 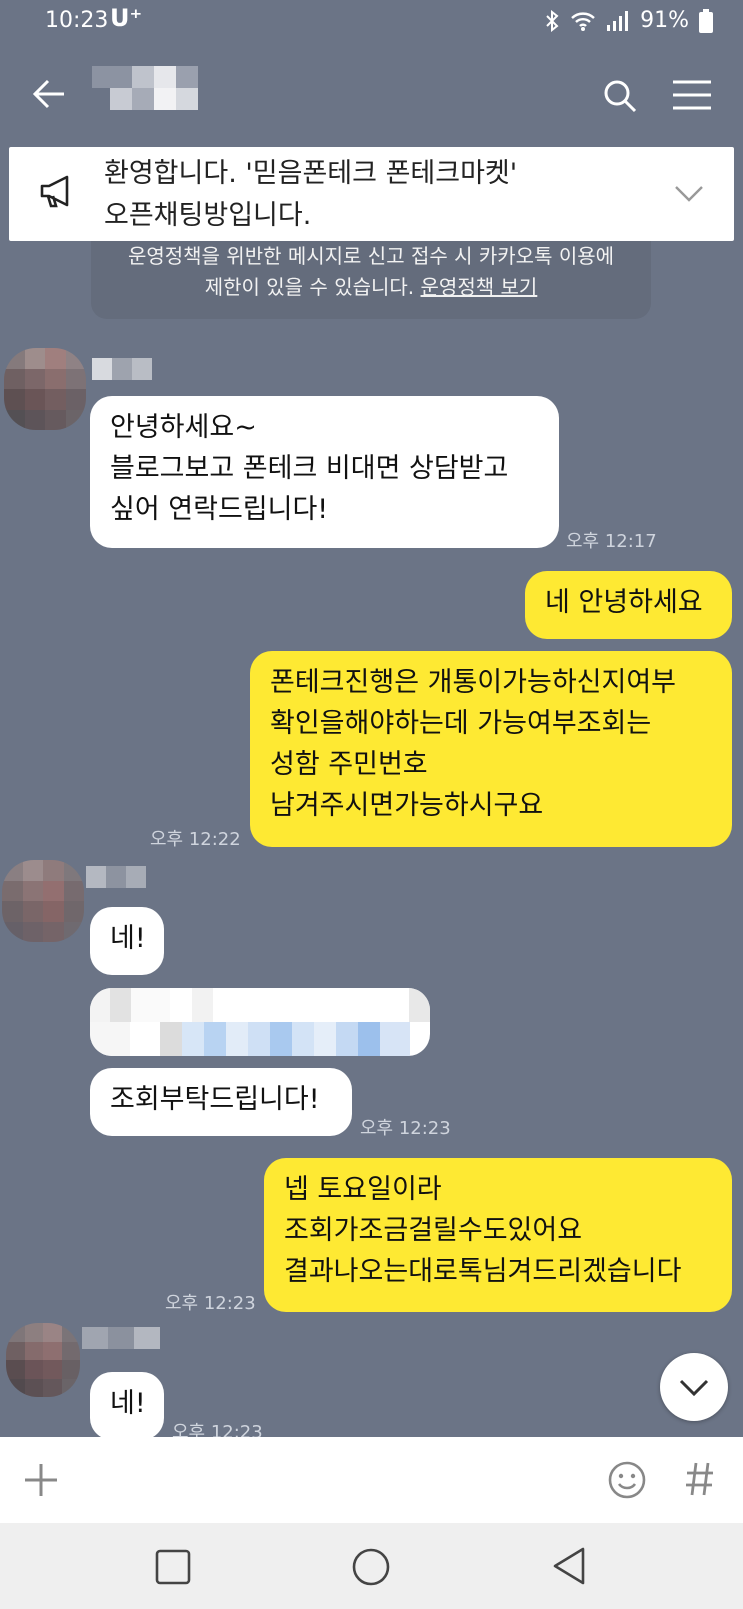 I want to click on scroll-down-button, so click(x=694, y=1387).